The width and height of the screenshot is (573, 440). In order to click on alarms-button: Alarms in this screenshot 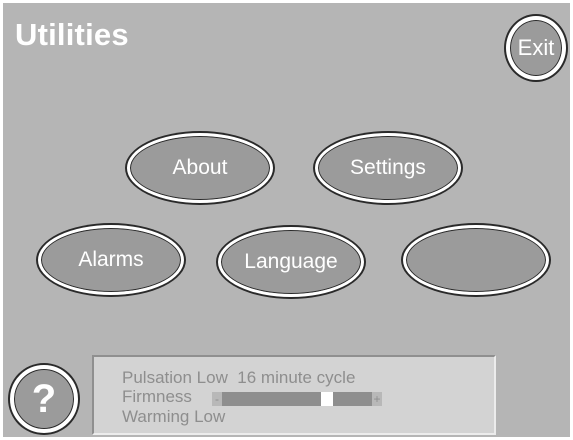, I will do `click(111, 260)`.